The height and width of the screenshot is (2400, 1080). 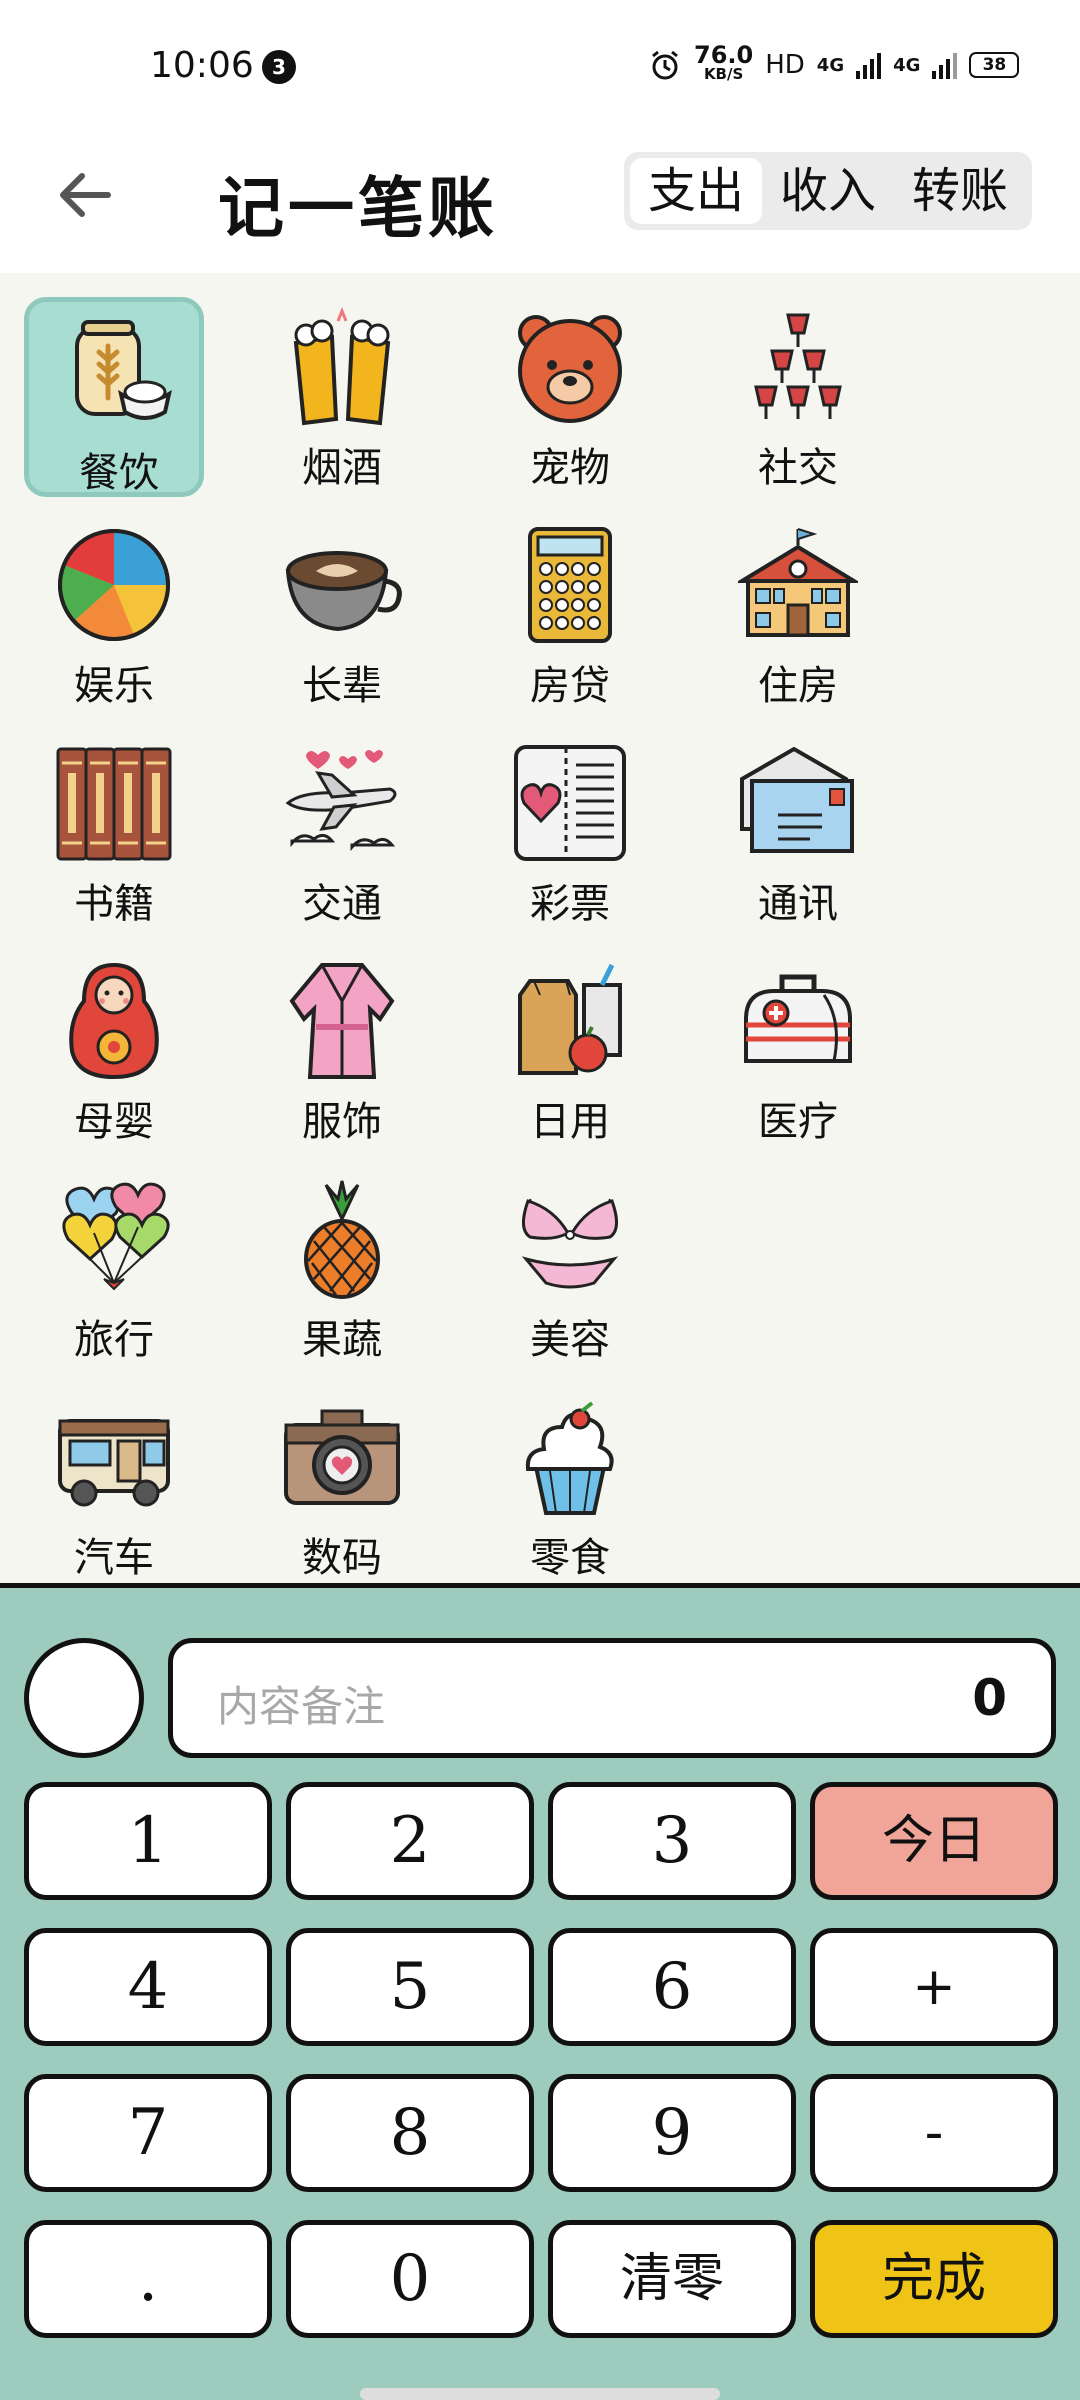 I want to click on category-social: 社交, so click(x=798, y=397).